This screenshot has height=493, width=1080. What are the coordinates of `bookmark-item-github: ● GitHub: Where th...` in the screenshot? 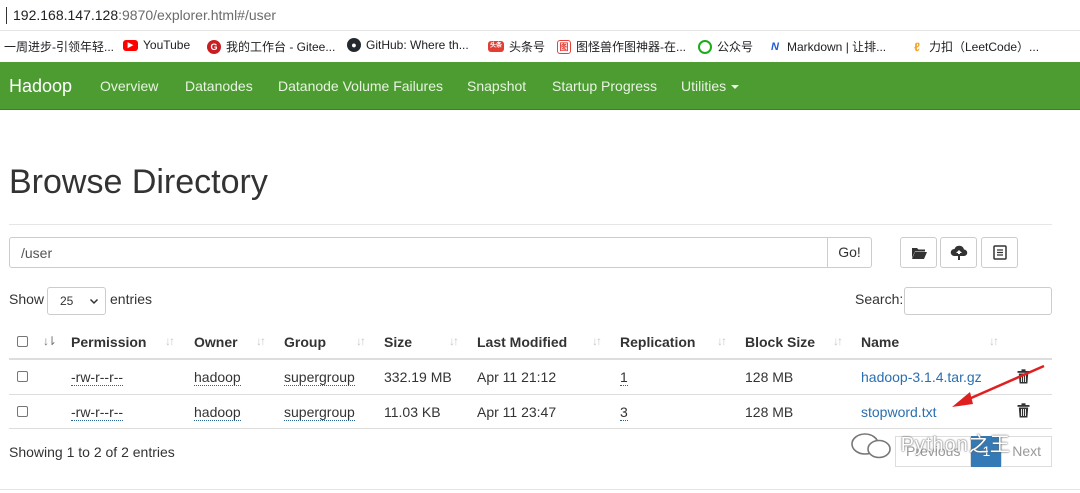 It's located at (408, 45).